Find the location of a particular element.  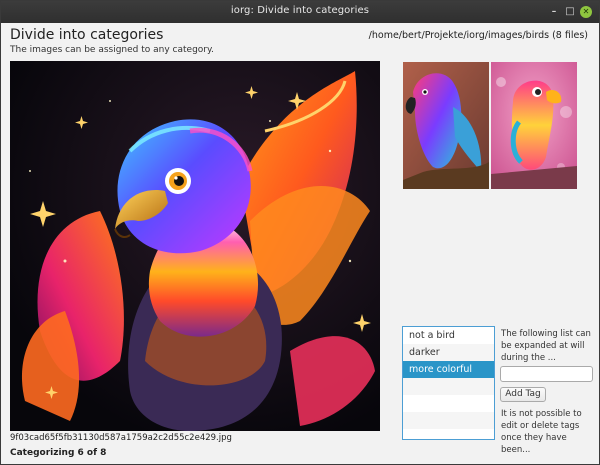

close-icon: ✕ is located at coordinates (586, 12).